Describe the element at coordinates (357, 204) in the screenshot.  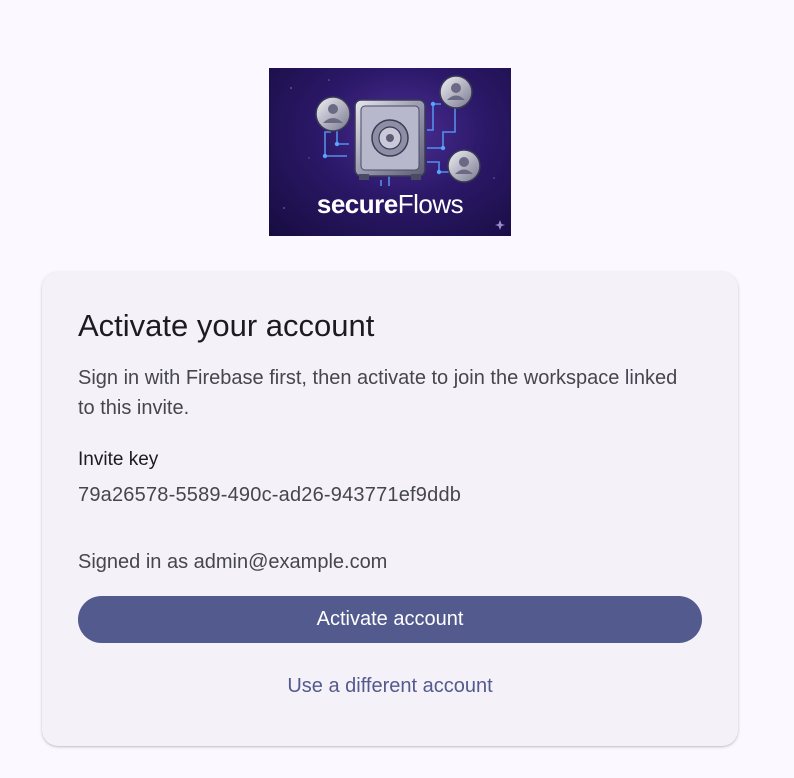
I see `logo-text-bold: secure` at that location.